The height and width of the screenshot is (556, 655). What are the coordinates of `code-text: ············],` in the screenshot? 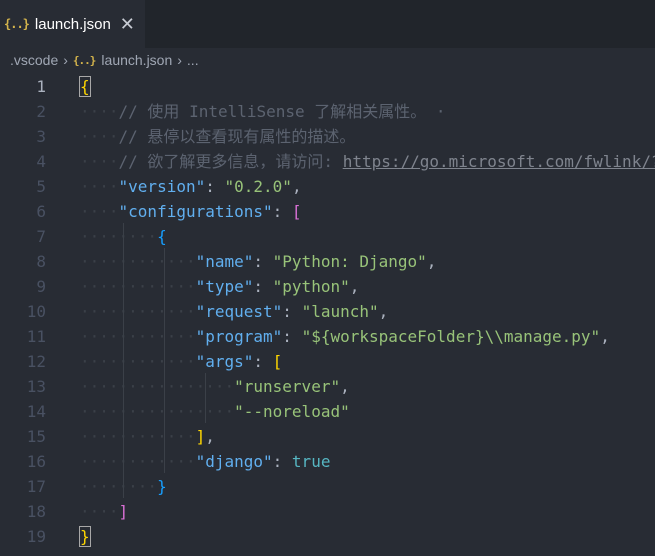 It's located at (147, 436).